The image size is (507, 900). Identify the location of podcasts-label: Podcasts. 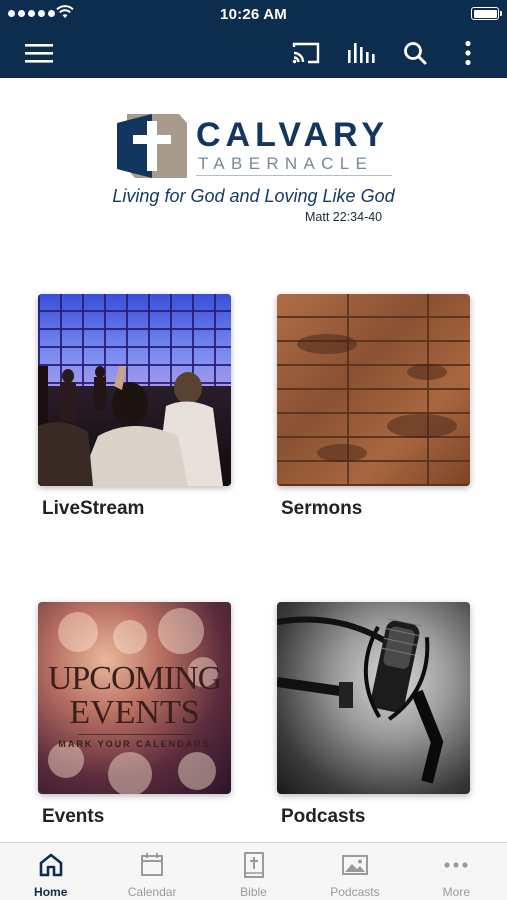
(323, 816).